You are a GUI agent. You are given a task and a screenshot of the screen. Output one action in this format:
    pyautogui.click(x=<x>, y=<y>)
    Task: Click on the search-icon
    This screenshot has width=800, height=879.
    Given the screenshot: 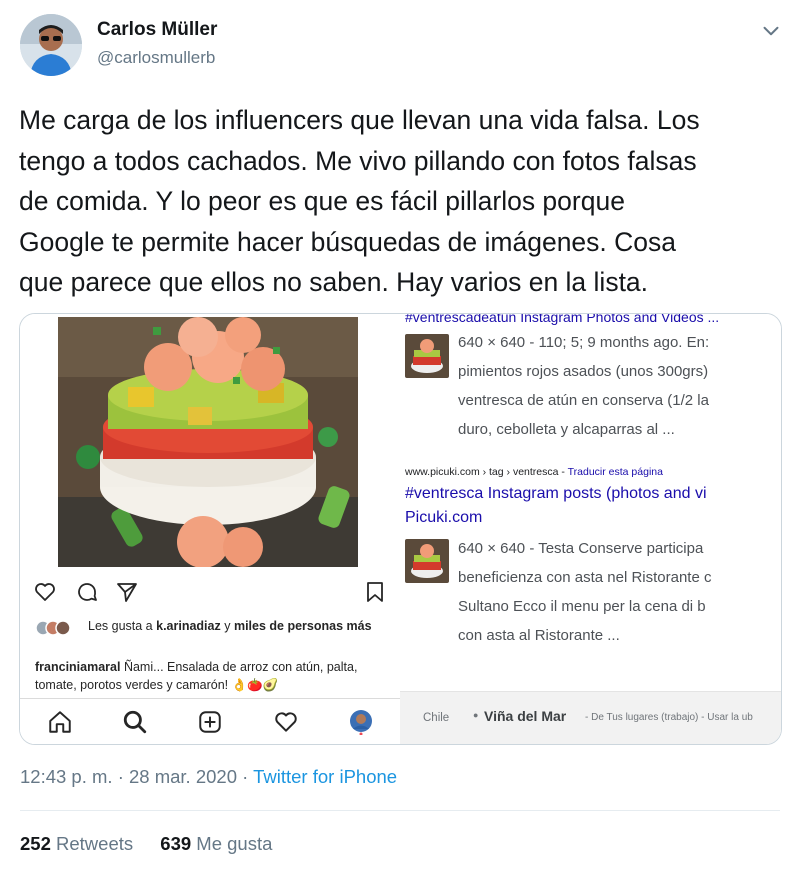 What is the action you would take?
    pyautogui.click(x=135, y=722)
    